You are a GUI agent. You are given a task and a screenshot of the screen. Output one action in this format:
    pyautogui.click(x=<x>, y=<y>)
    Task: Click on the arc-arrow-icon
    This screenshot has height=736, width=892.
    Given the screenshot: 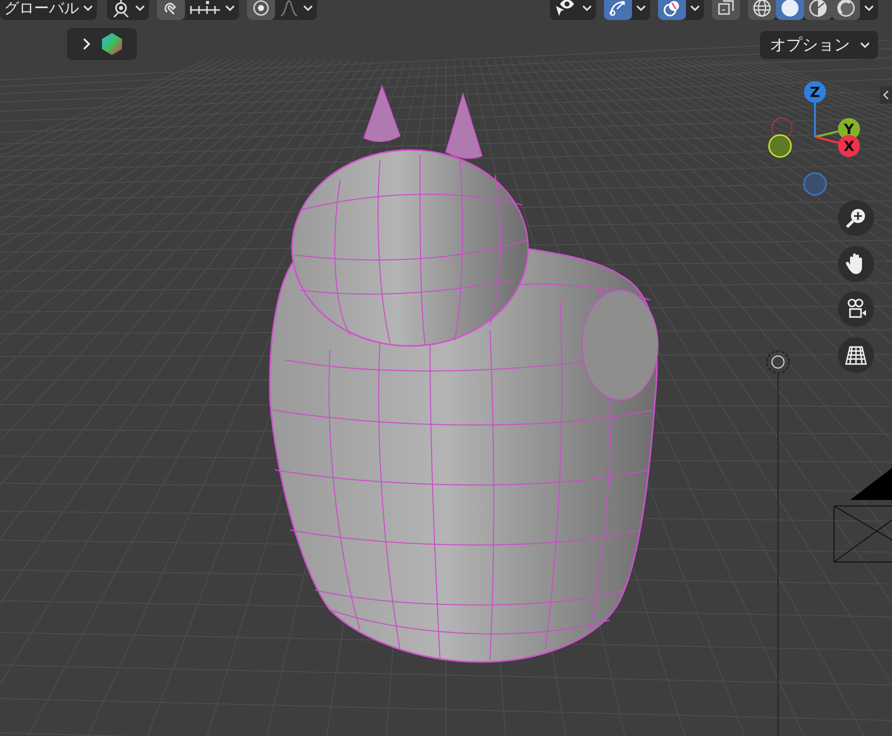 What is the action you would take?
    pyautogui.click(x=618, y=9)
    